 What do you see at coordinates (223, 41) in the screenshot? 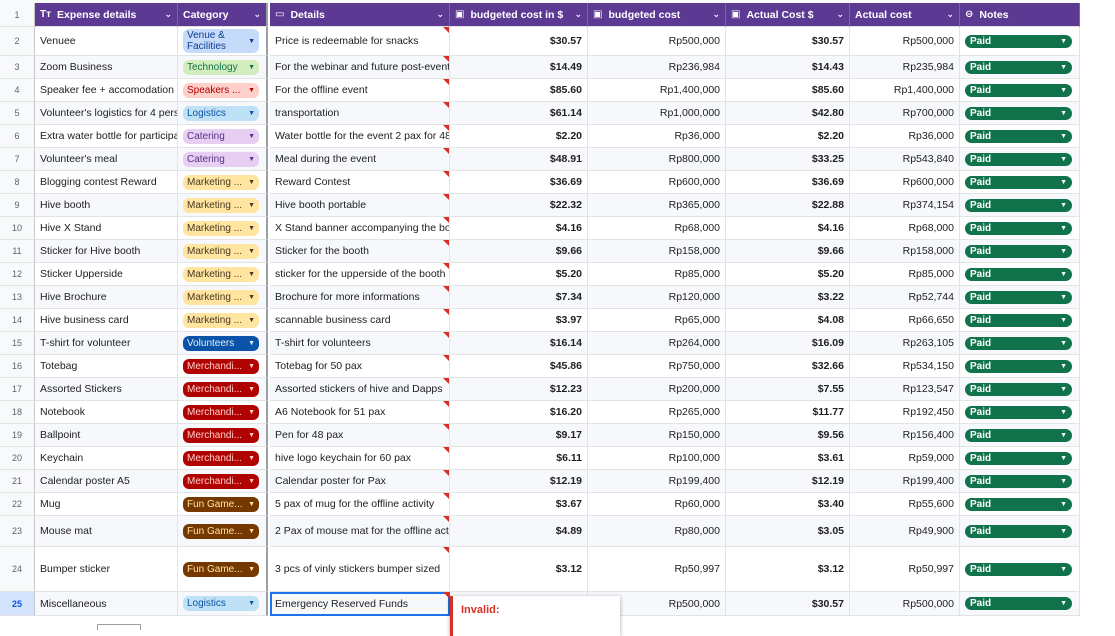
I see `cell-category: Venue & Facilities ▼` at bounding box center [223, 41].